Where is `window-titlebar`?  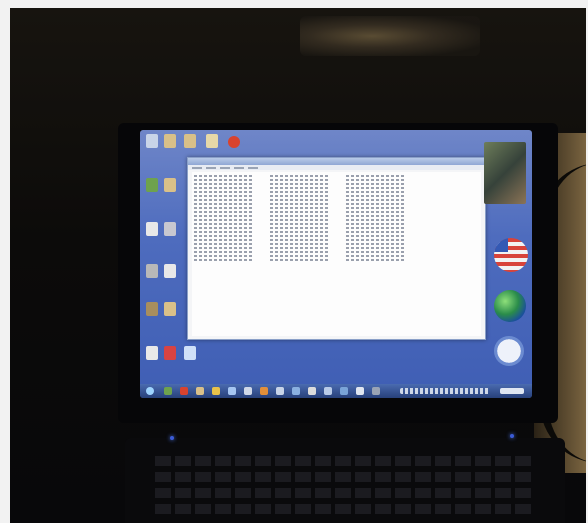 window-titlebar is located at coordinates (336, 161).